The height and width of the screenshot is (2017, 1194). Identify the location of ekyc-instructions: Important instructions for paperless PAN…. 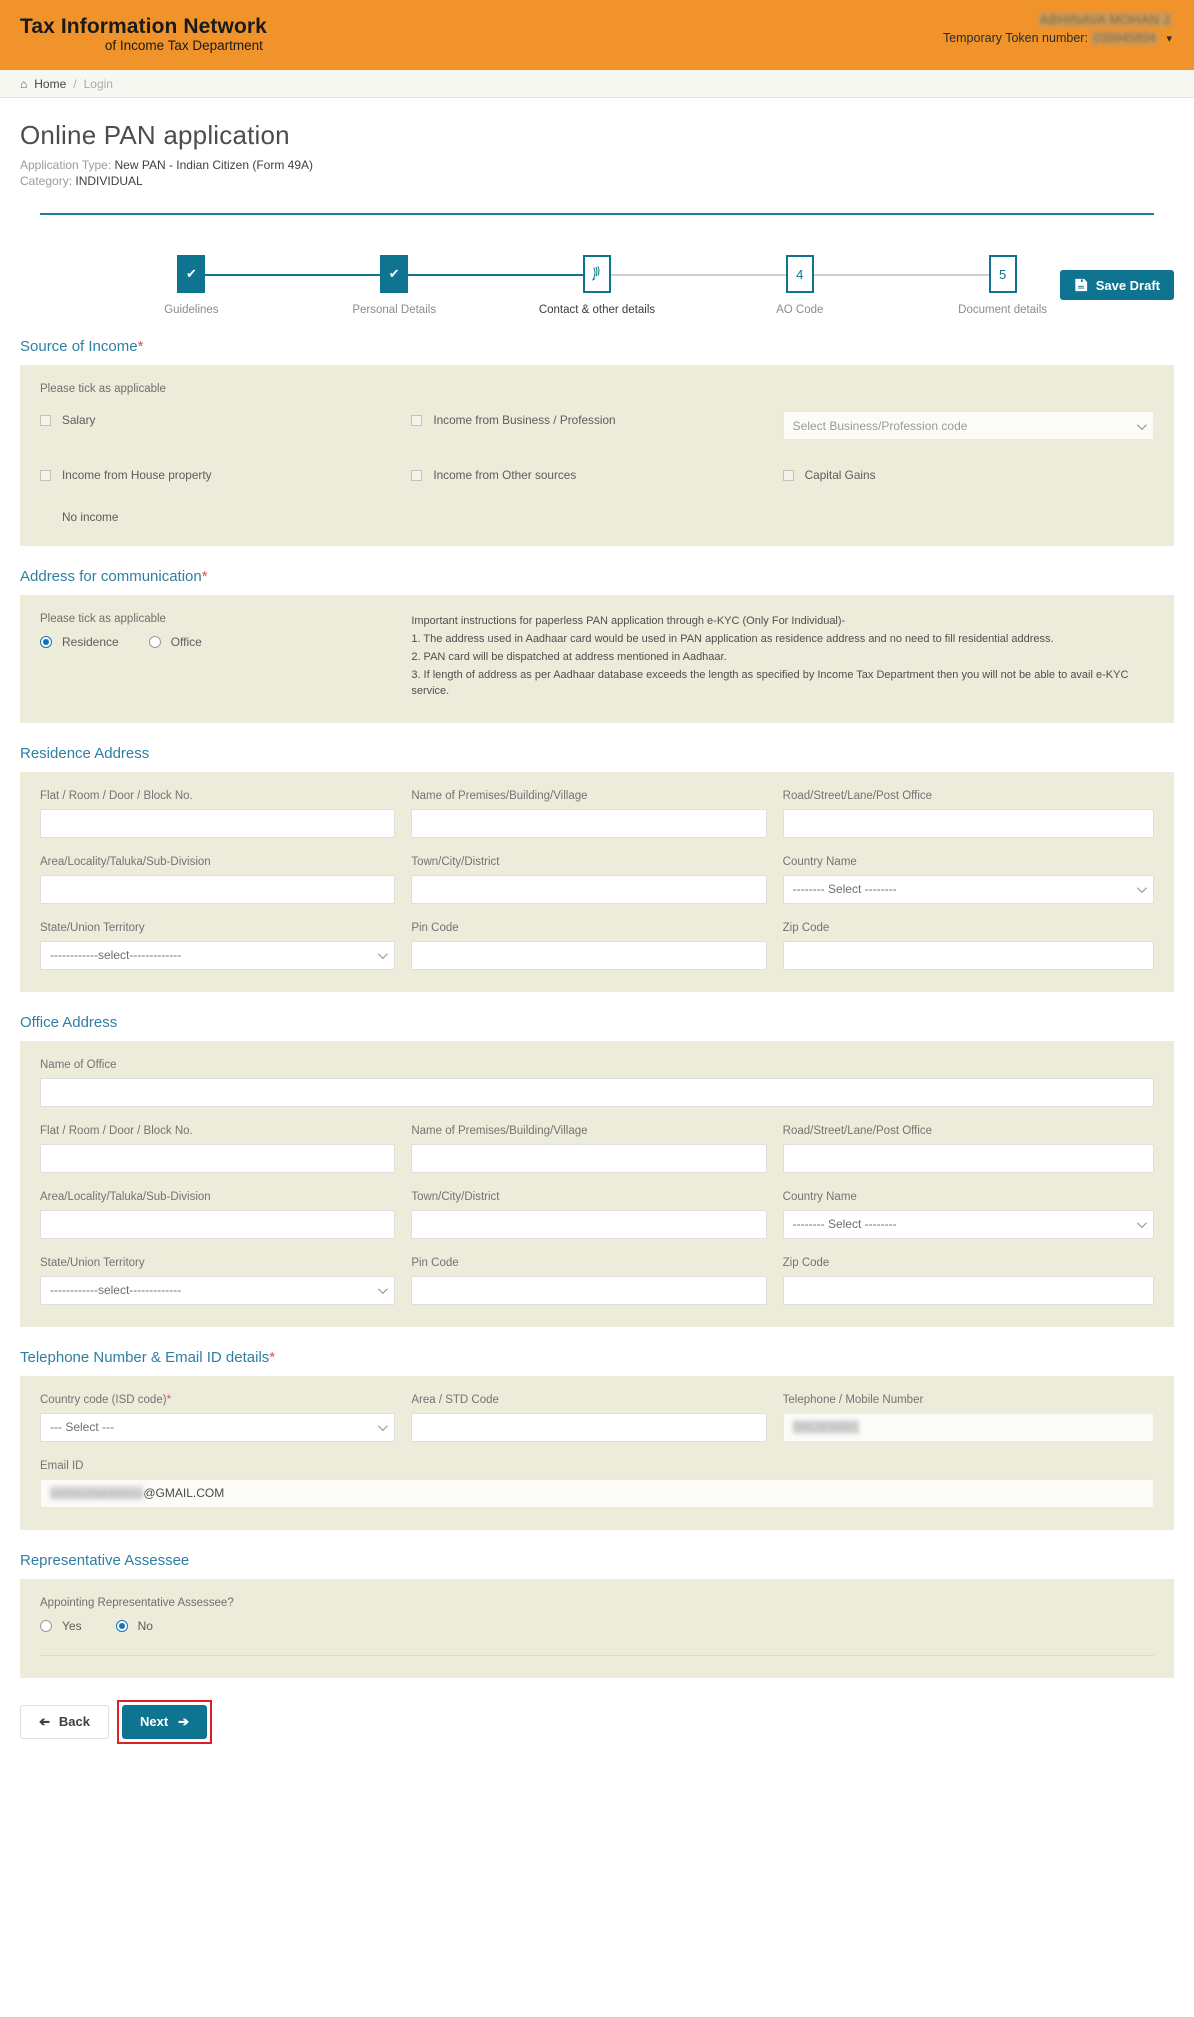
(782, 657).